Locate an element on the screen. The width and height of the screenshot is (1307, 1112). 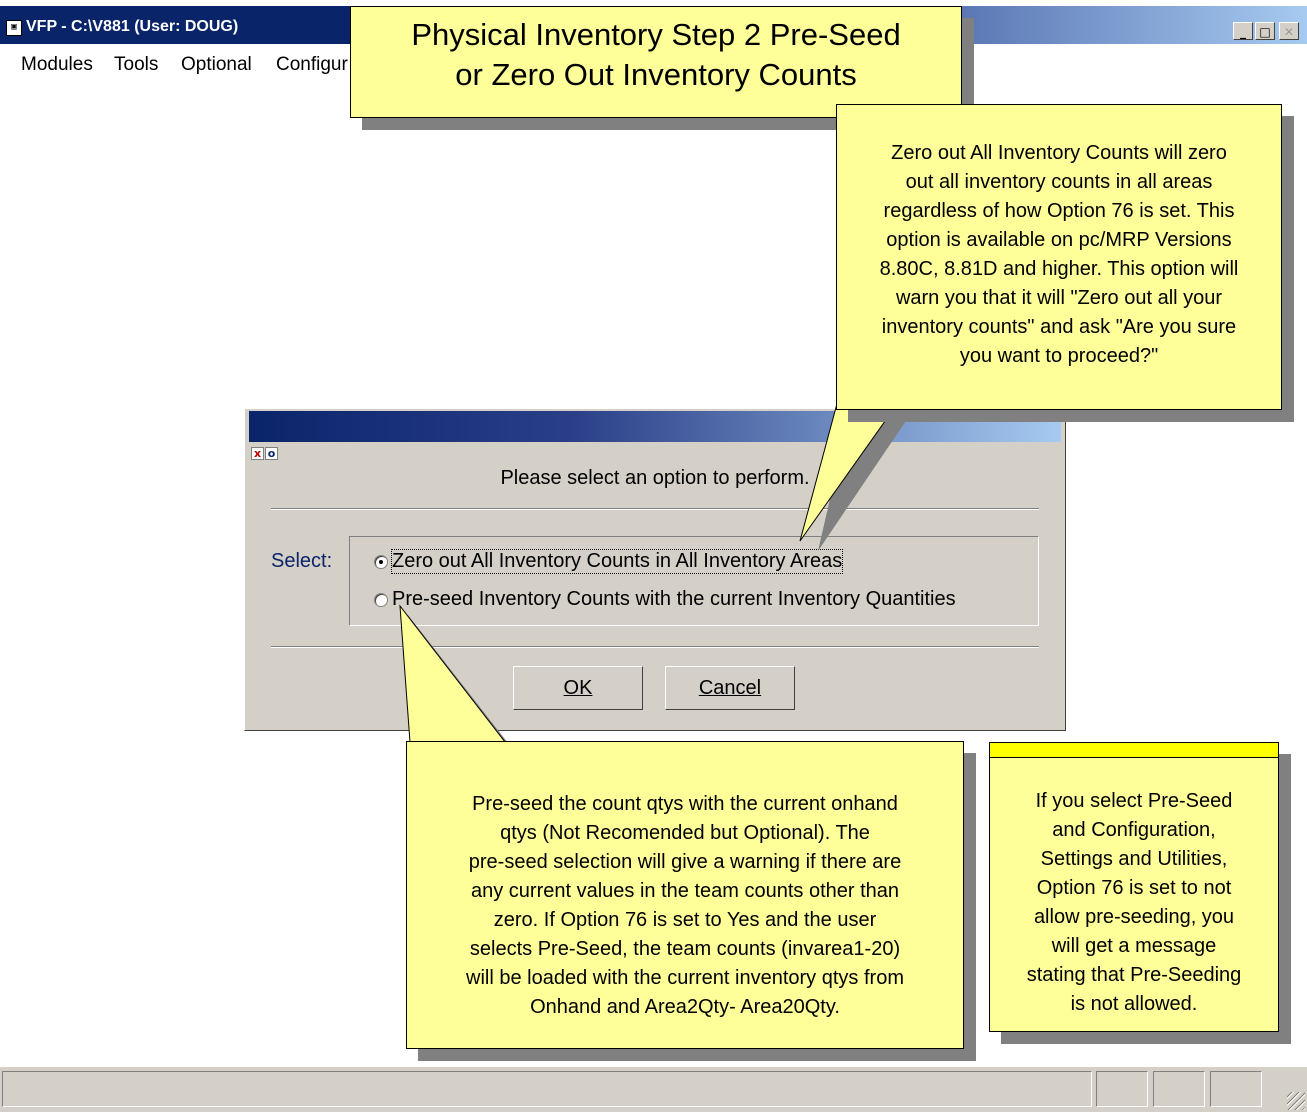
dialog-titlebar is located at coordinates (655, 426).